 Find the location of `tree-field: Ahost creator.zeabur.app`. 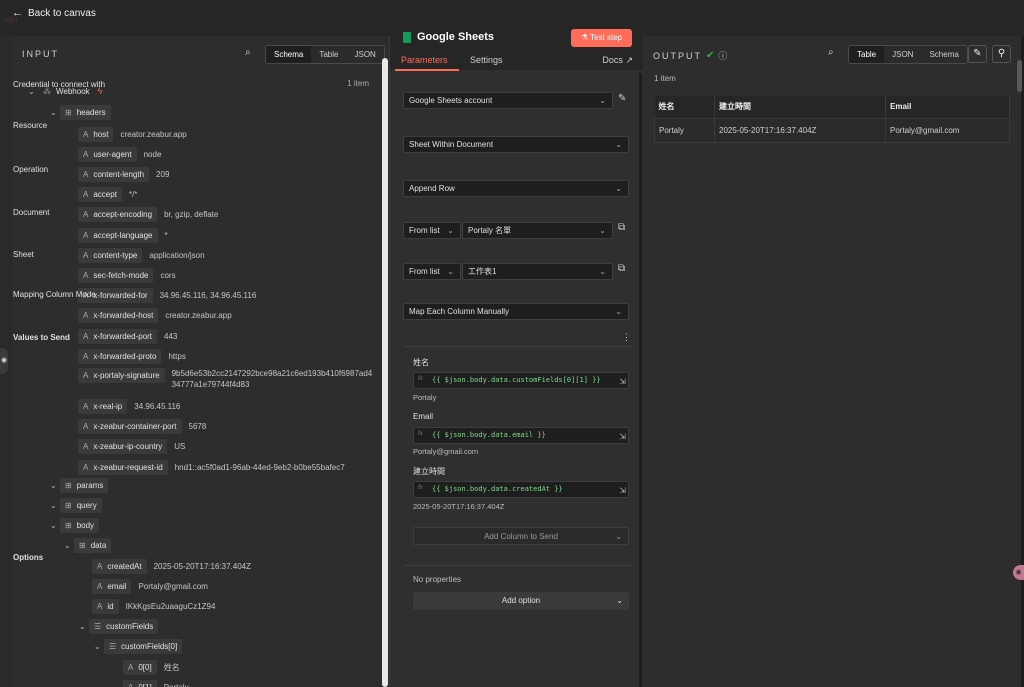

tree-field: Ahost creator.zeabur.app is located at coordinates (132, 134).